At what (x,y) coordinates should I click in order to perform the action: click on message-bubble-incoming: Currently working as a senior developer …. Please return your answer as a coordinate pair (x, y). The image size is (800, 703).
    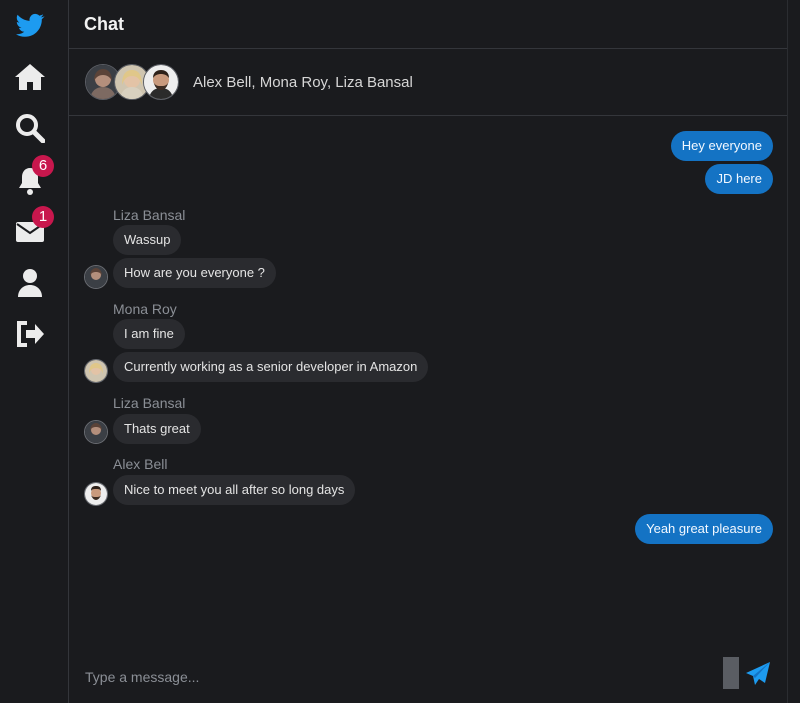
    Looking at the image, I should click on (271, 367).